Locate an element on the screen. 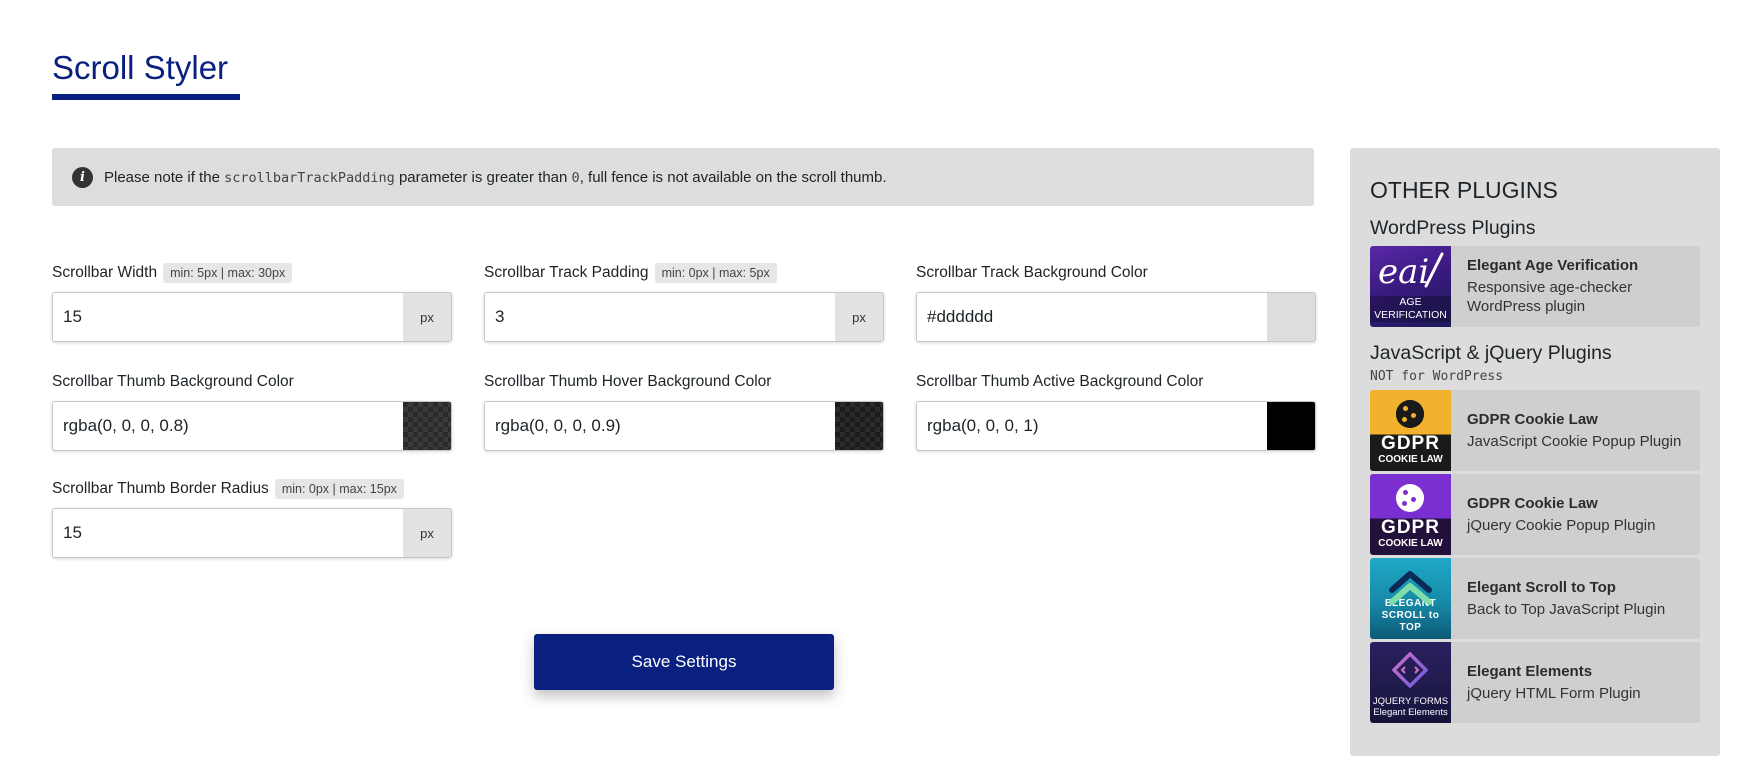 This screenshot has height=772, width=1760. wordpress-plugins-title: WordPress Plugins is located at coordinates (1453, 228).